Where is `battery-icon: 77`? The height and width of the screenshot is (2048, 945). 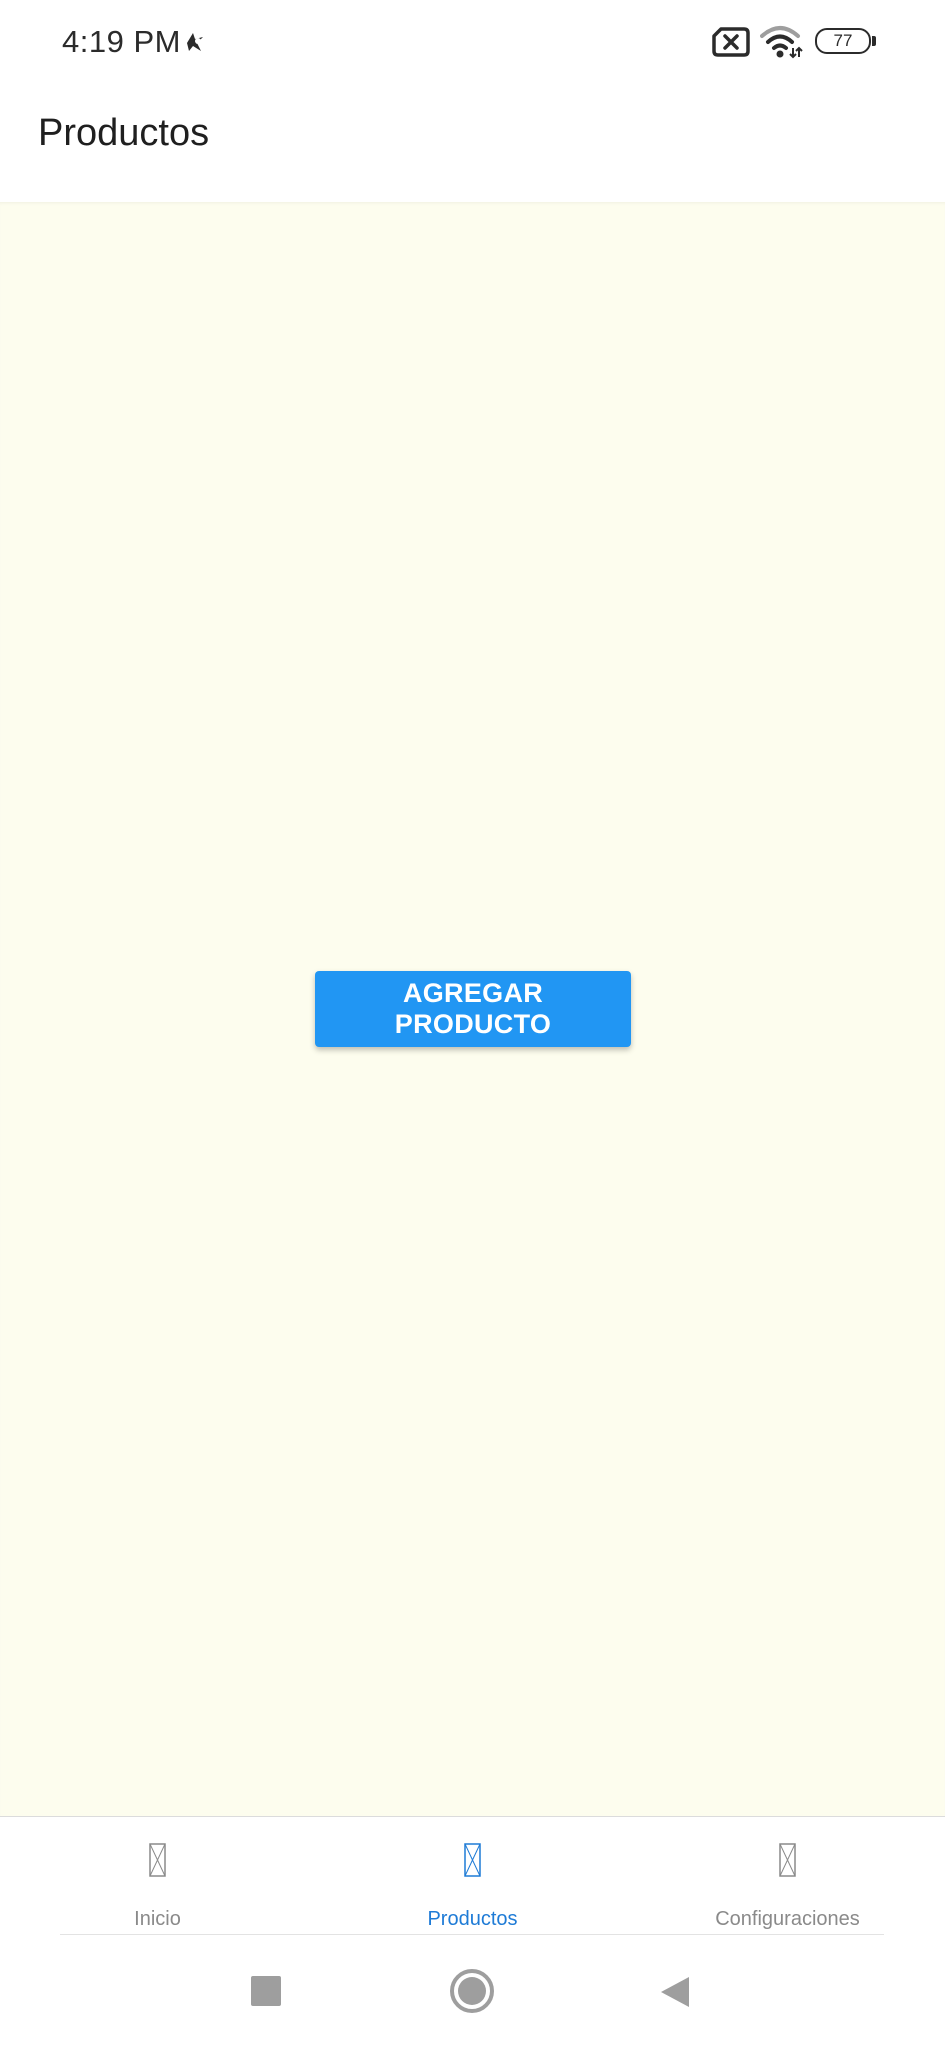
battery-icon: 77 is located at coordinates (845, 41).